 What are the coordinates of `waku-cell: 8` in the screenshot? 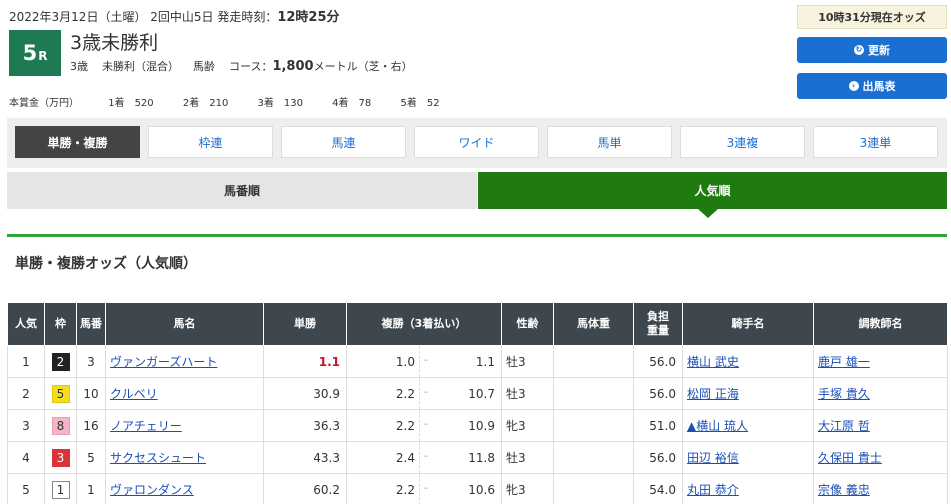 It's located at (60, 425).